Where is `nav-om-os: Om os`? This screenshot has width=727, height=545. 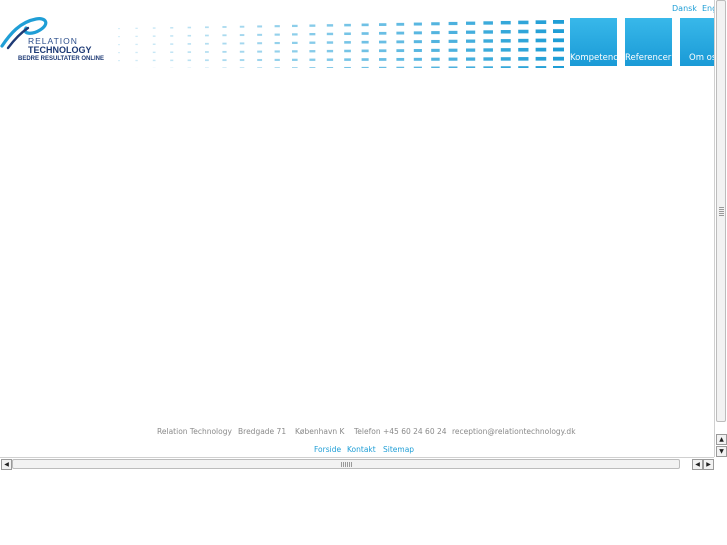 nav-om-os: Om os is located at coordinates (697, 42).